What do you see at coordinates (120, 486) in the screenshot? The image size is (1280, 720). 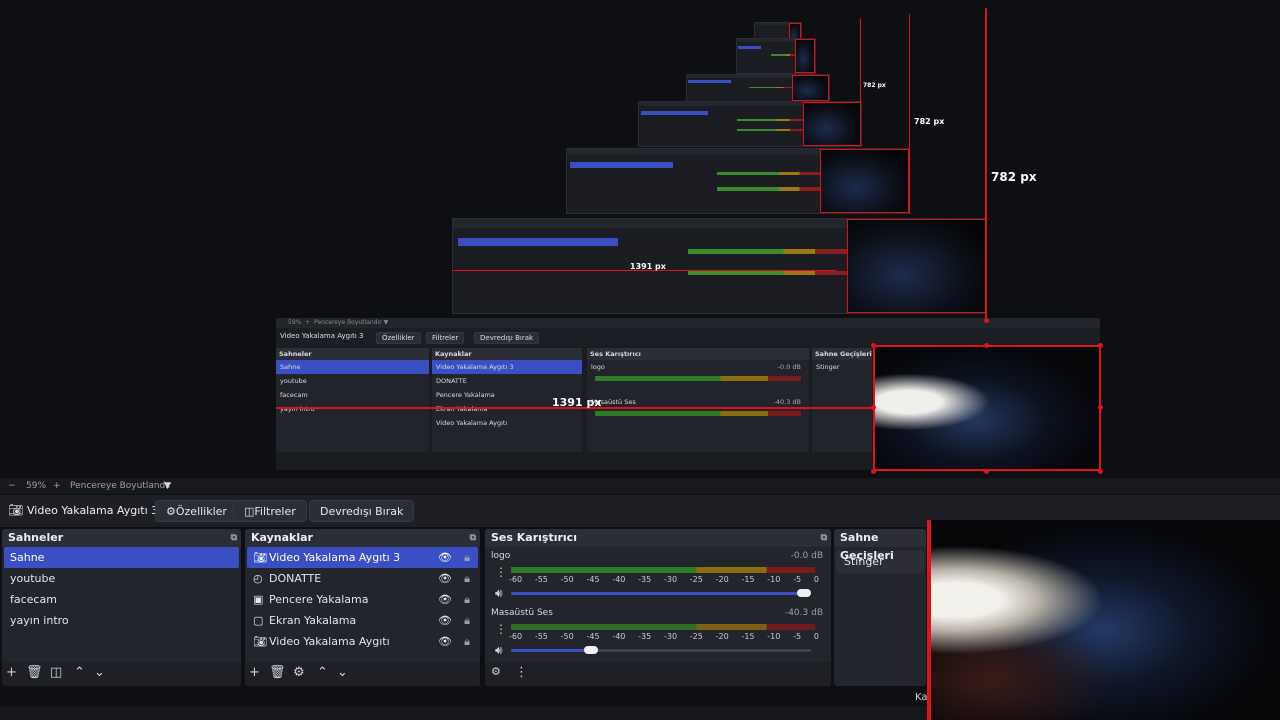 I see `fit-to-window-label: Pencereye Boyutlandır` at bounding box center [120, 486].